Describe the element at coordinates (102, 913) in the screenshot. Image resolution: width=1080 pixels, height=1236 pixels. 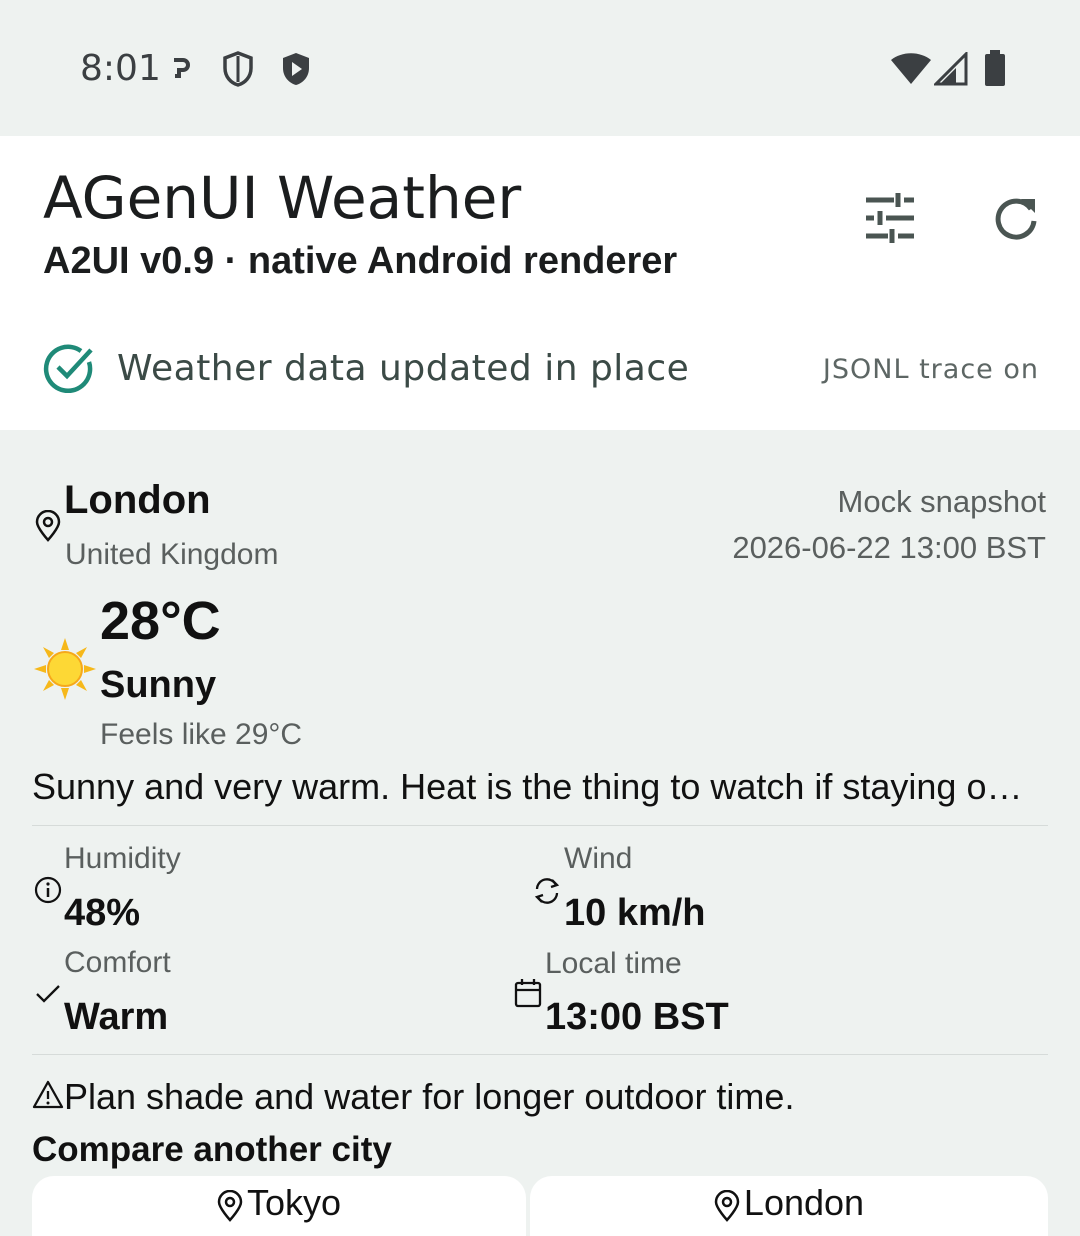
I see `humidity-value: 48%` at that location.